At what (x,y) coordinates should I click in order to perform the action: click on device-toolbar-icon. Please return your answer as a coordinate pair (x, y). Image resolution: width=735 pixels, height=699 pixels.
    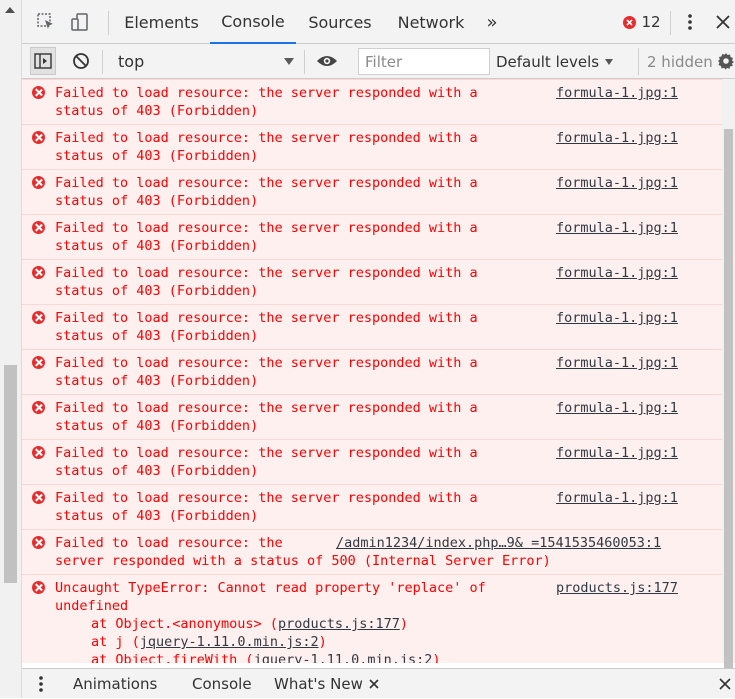
    Looking at the image, I should click on (80, 22).